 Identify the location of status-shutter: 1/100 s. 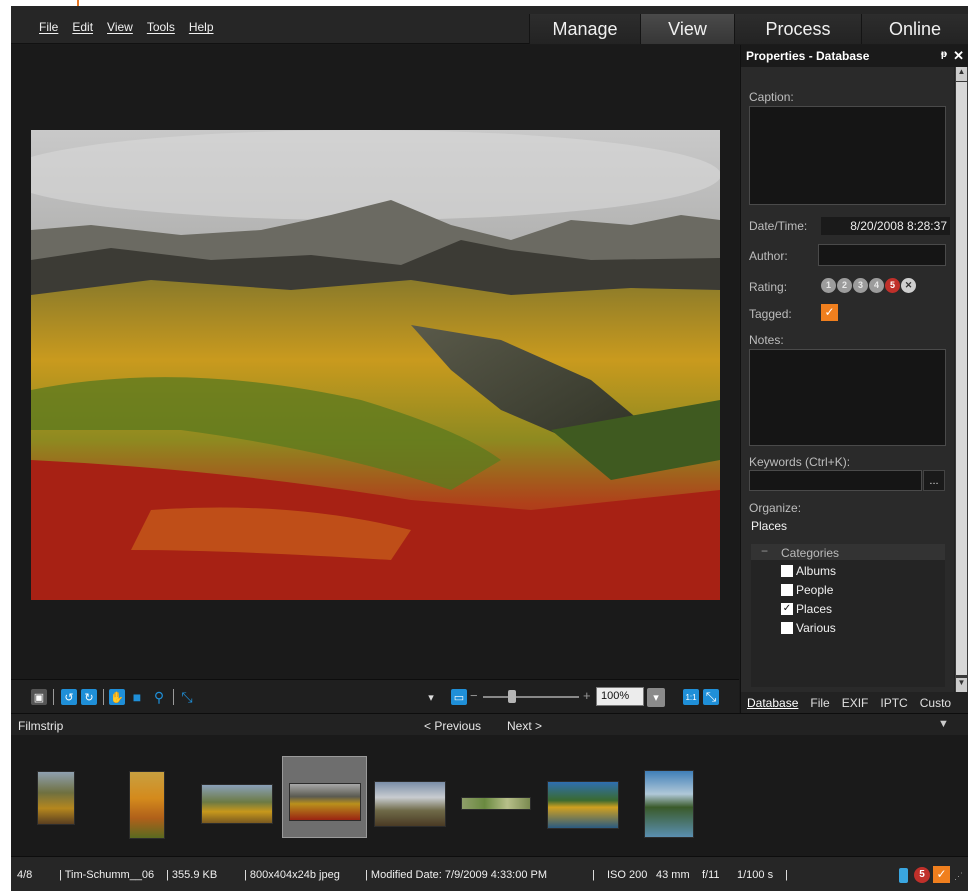
(755, 875).